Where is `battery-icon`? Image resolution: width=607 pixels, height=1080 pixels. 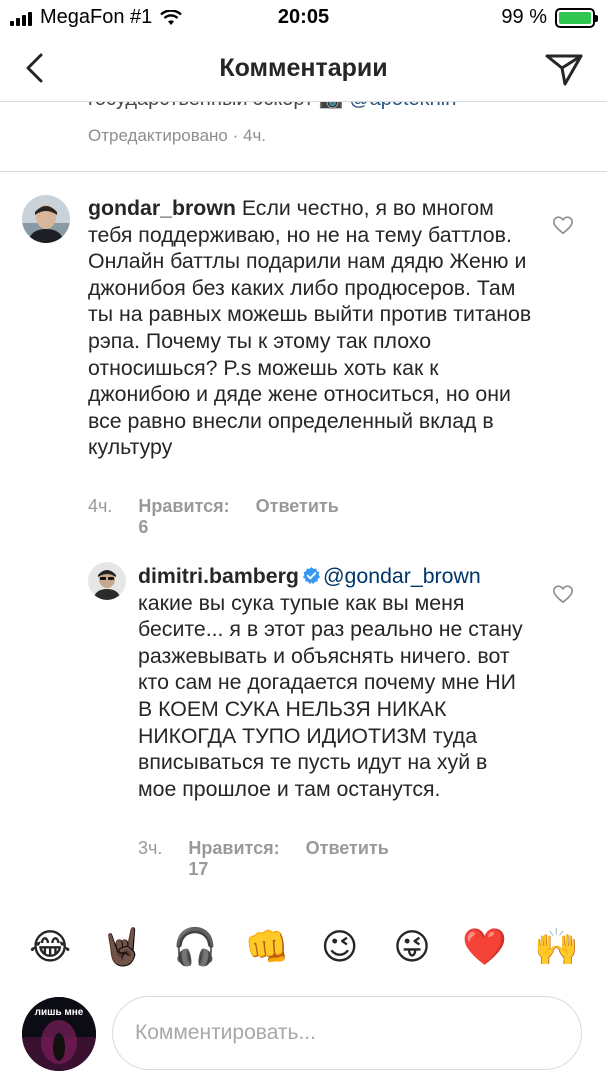
battery-icon is located at coordinates (576, 17).